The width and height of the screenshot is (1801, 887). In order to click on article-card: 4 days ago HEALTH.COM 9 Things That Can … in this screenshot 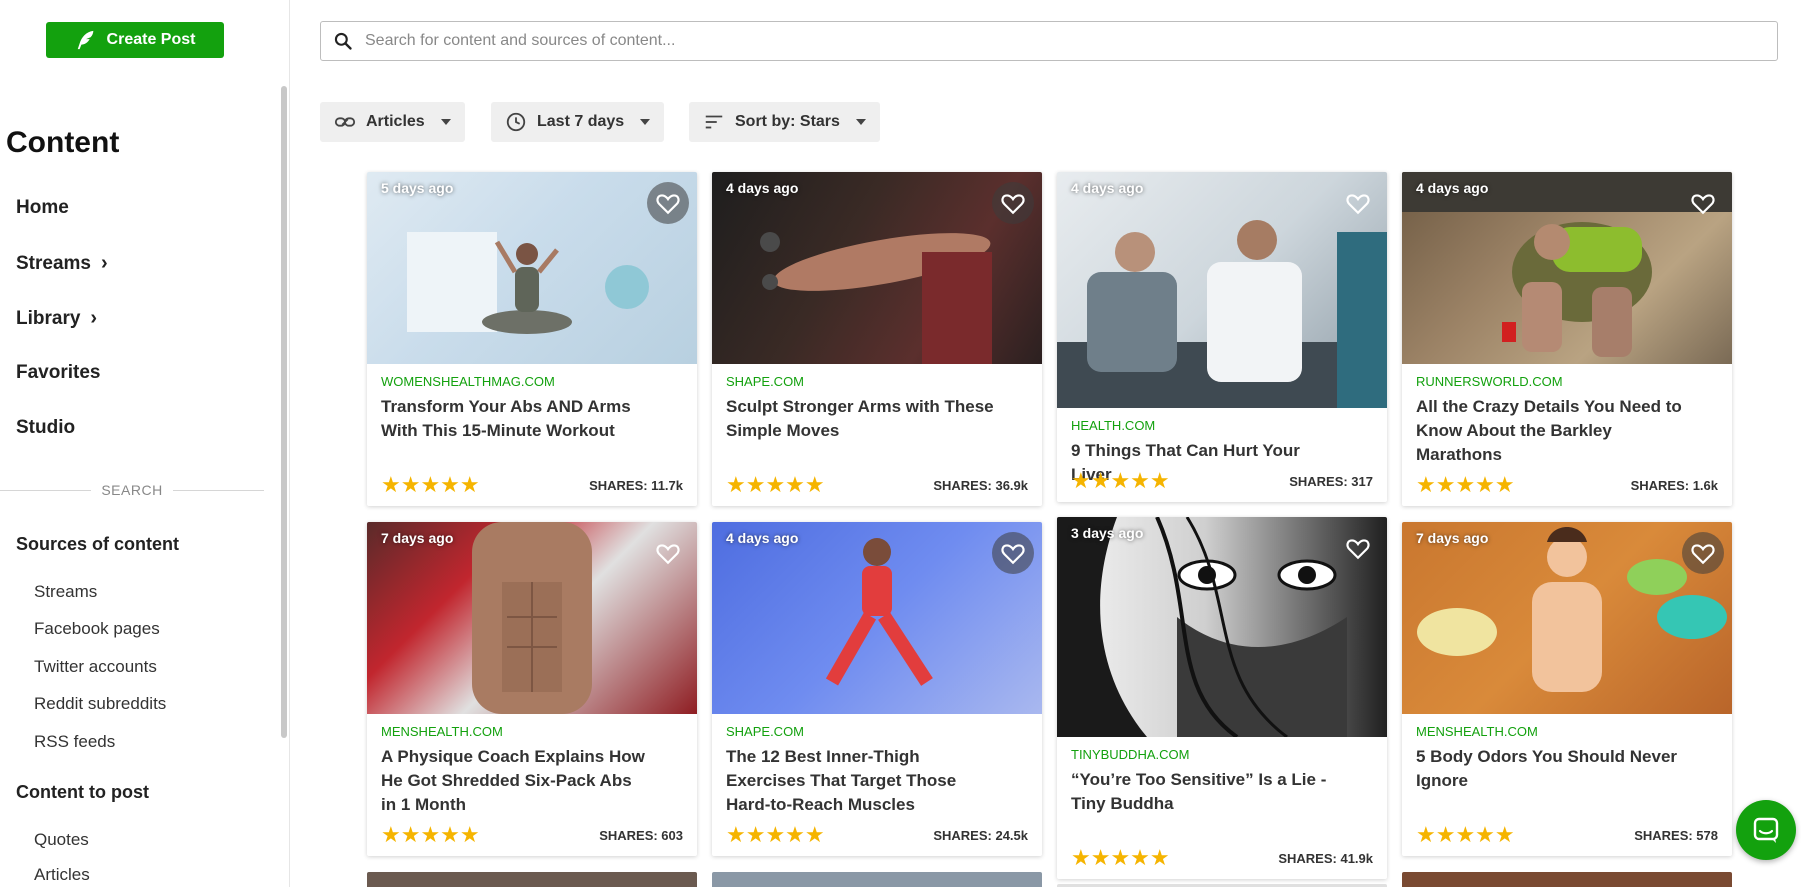, I will do `click(1222, 337)`.